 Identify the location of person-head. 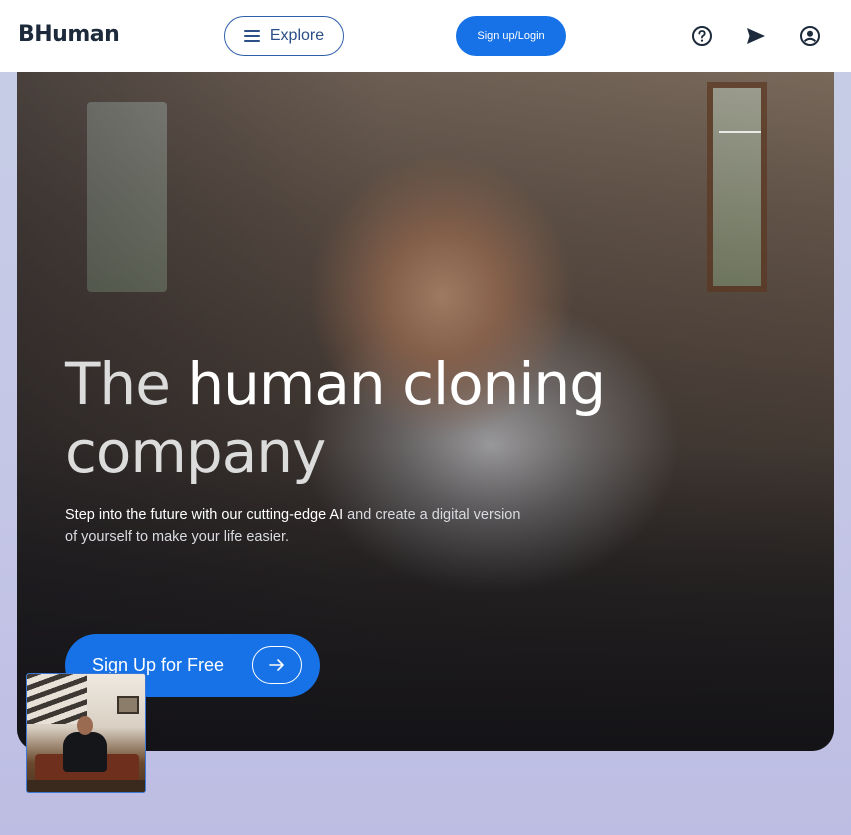
(85, 725).